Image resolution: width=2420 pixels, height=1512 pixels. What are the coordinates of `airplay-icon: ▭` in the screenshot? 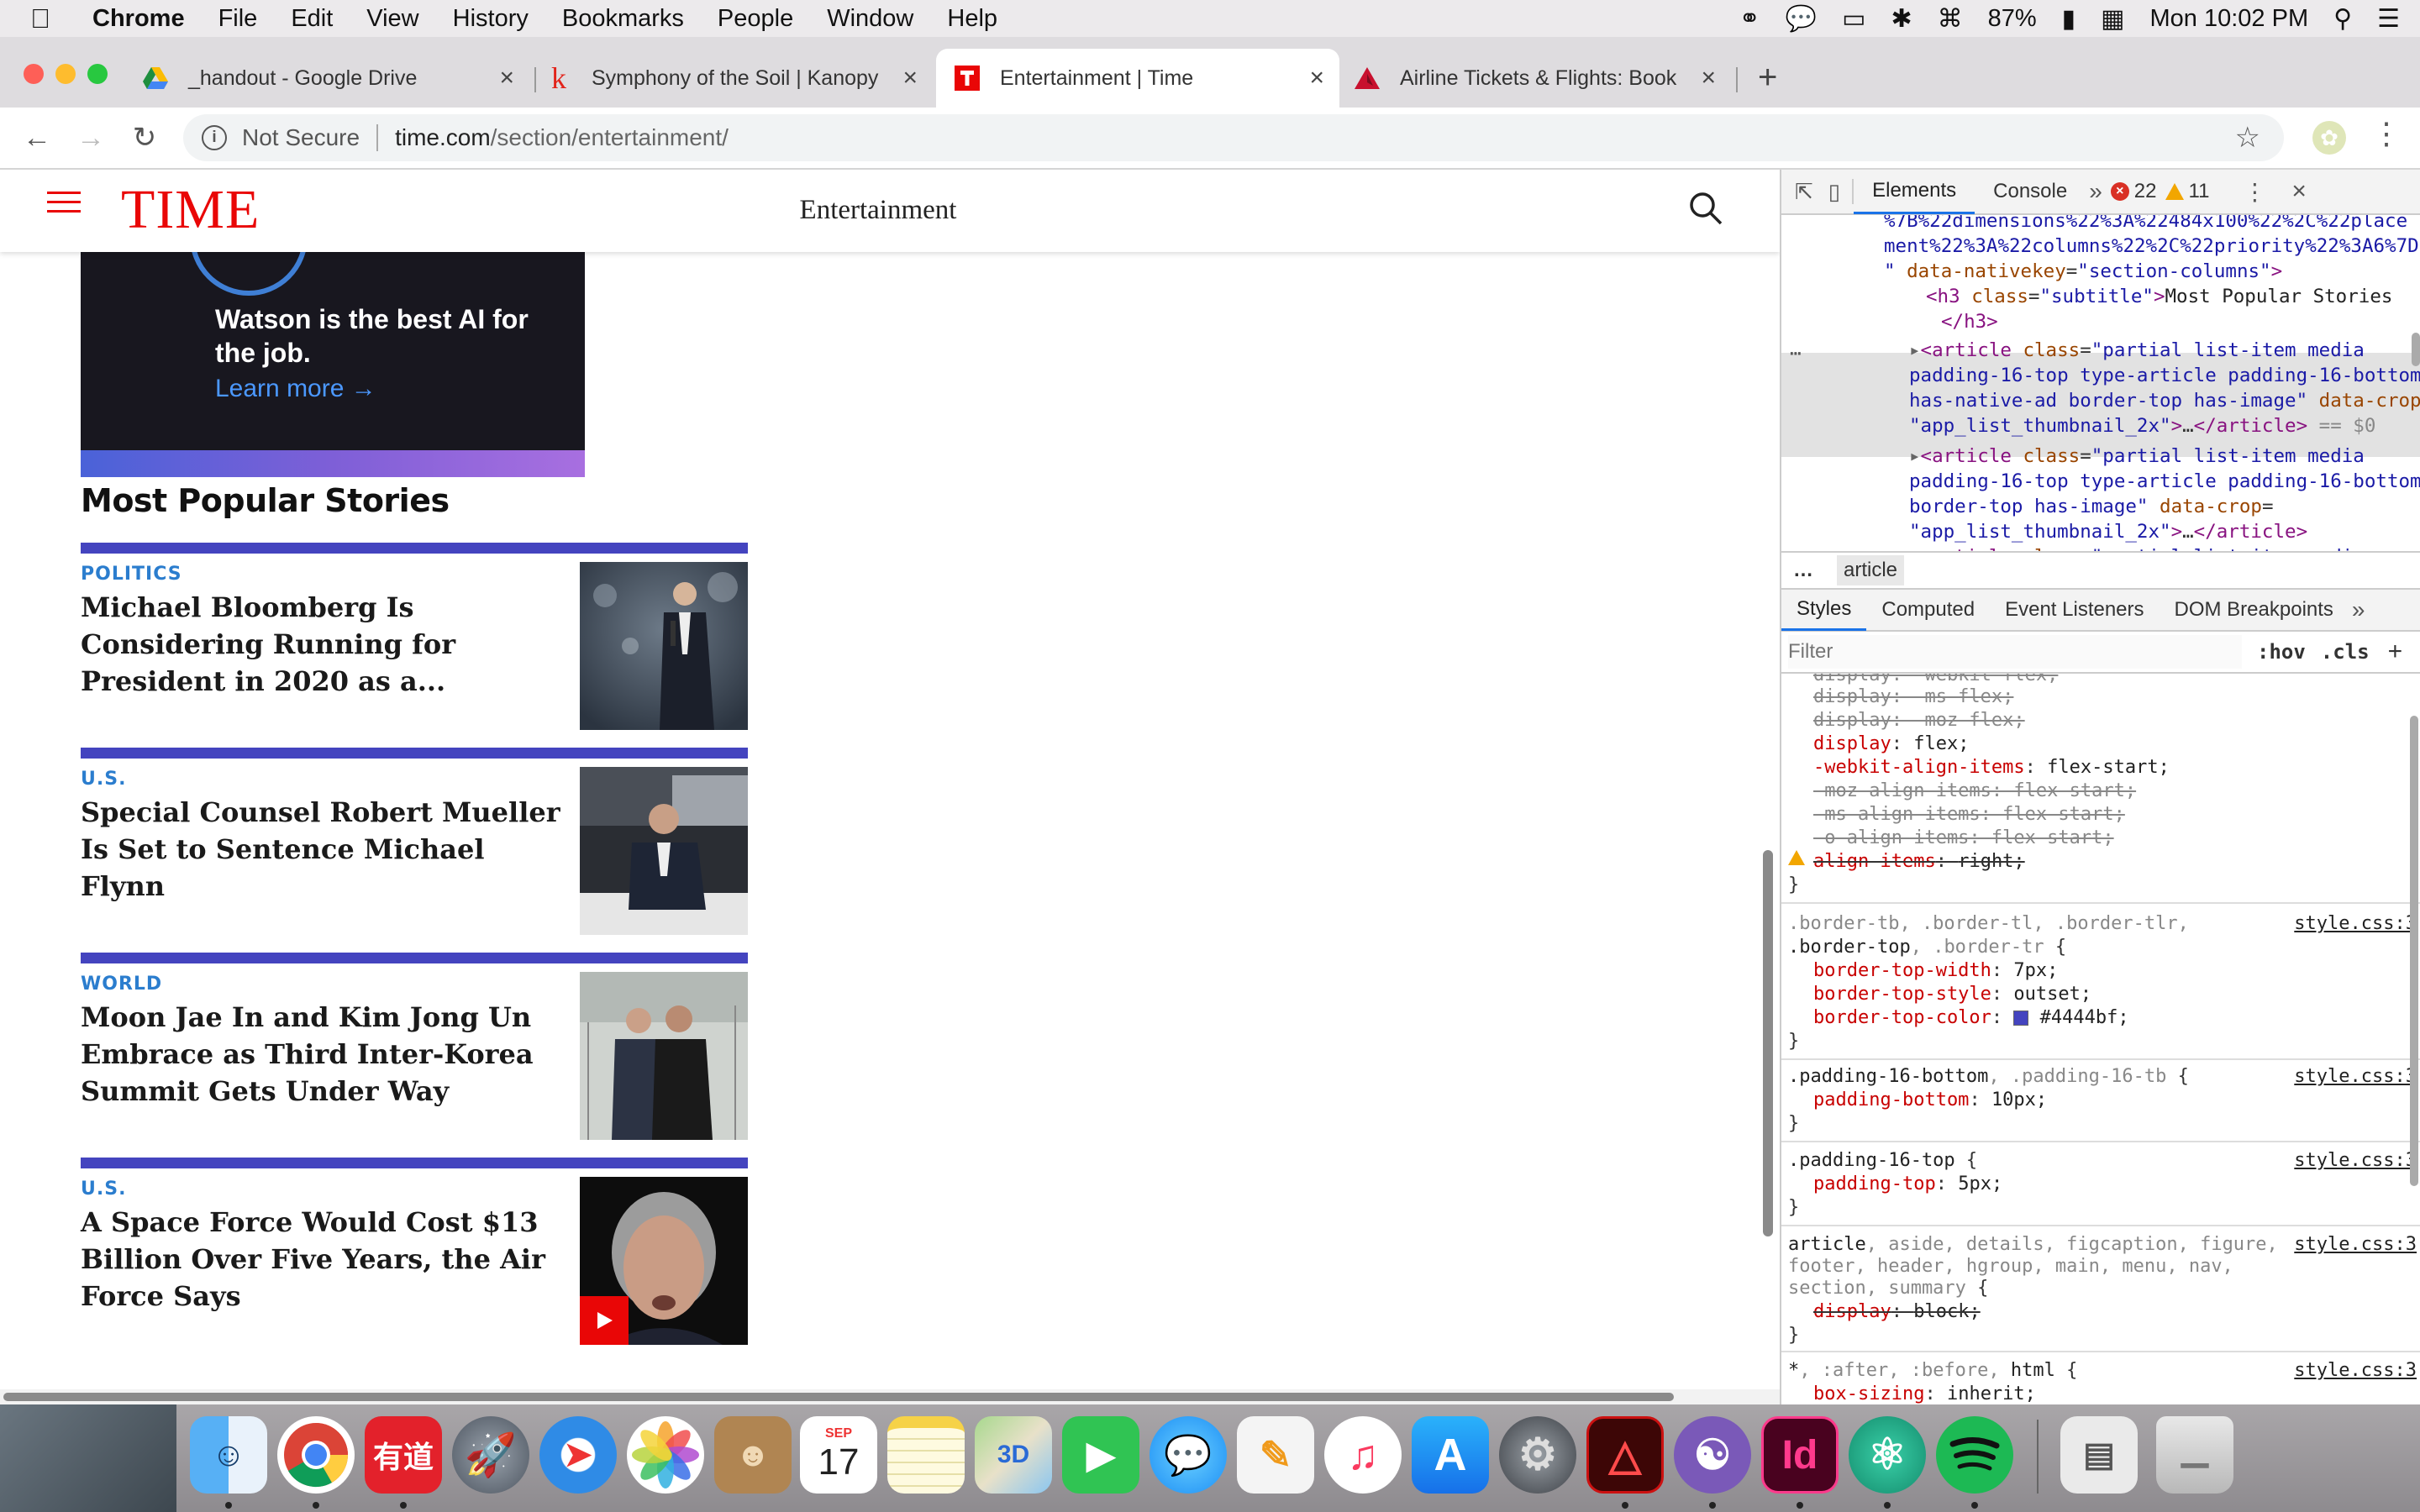 It's located at (1854, 19).